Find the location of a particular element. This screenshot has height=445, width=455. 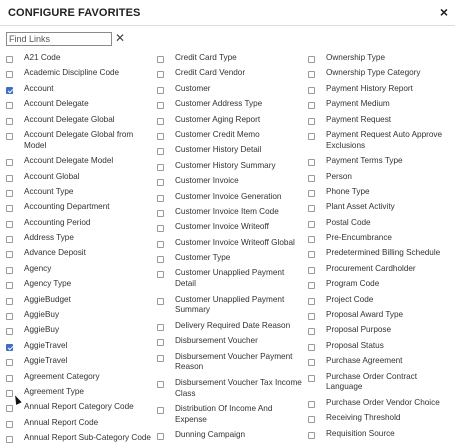

favorite-link-label: Customer Address Type is located at coordinates (218, 104).